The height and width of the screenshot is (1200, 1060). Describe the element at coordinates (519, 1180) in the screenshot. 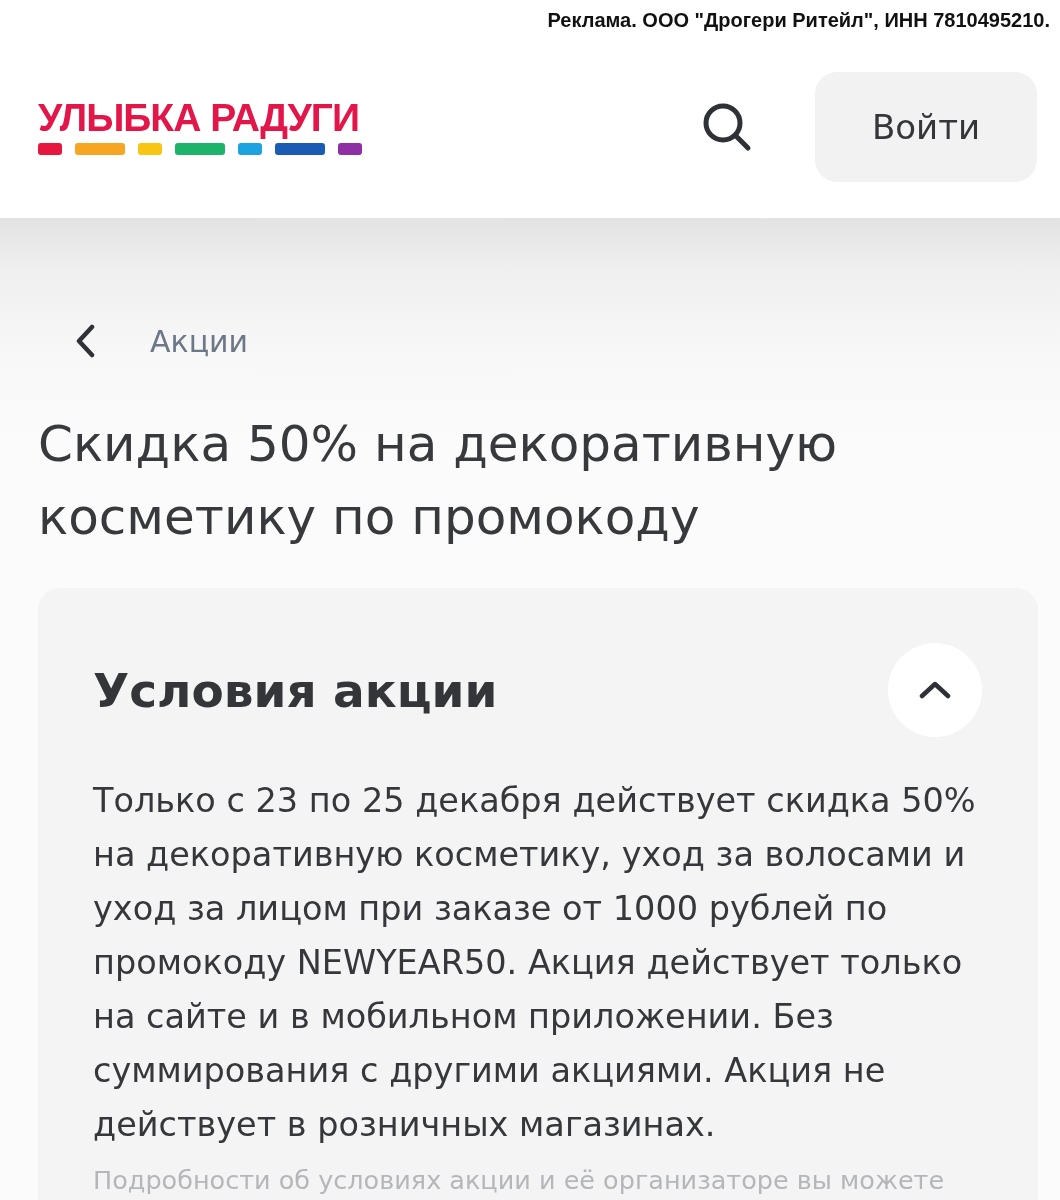

I see `details-note: Подробности об условиях акции и её организаторе вы можете` at that location.